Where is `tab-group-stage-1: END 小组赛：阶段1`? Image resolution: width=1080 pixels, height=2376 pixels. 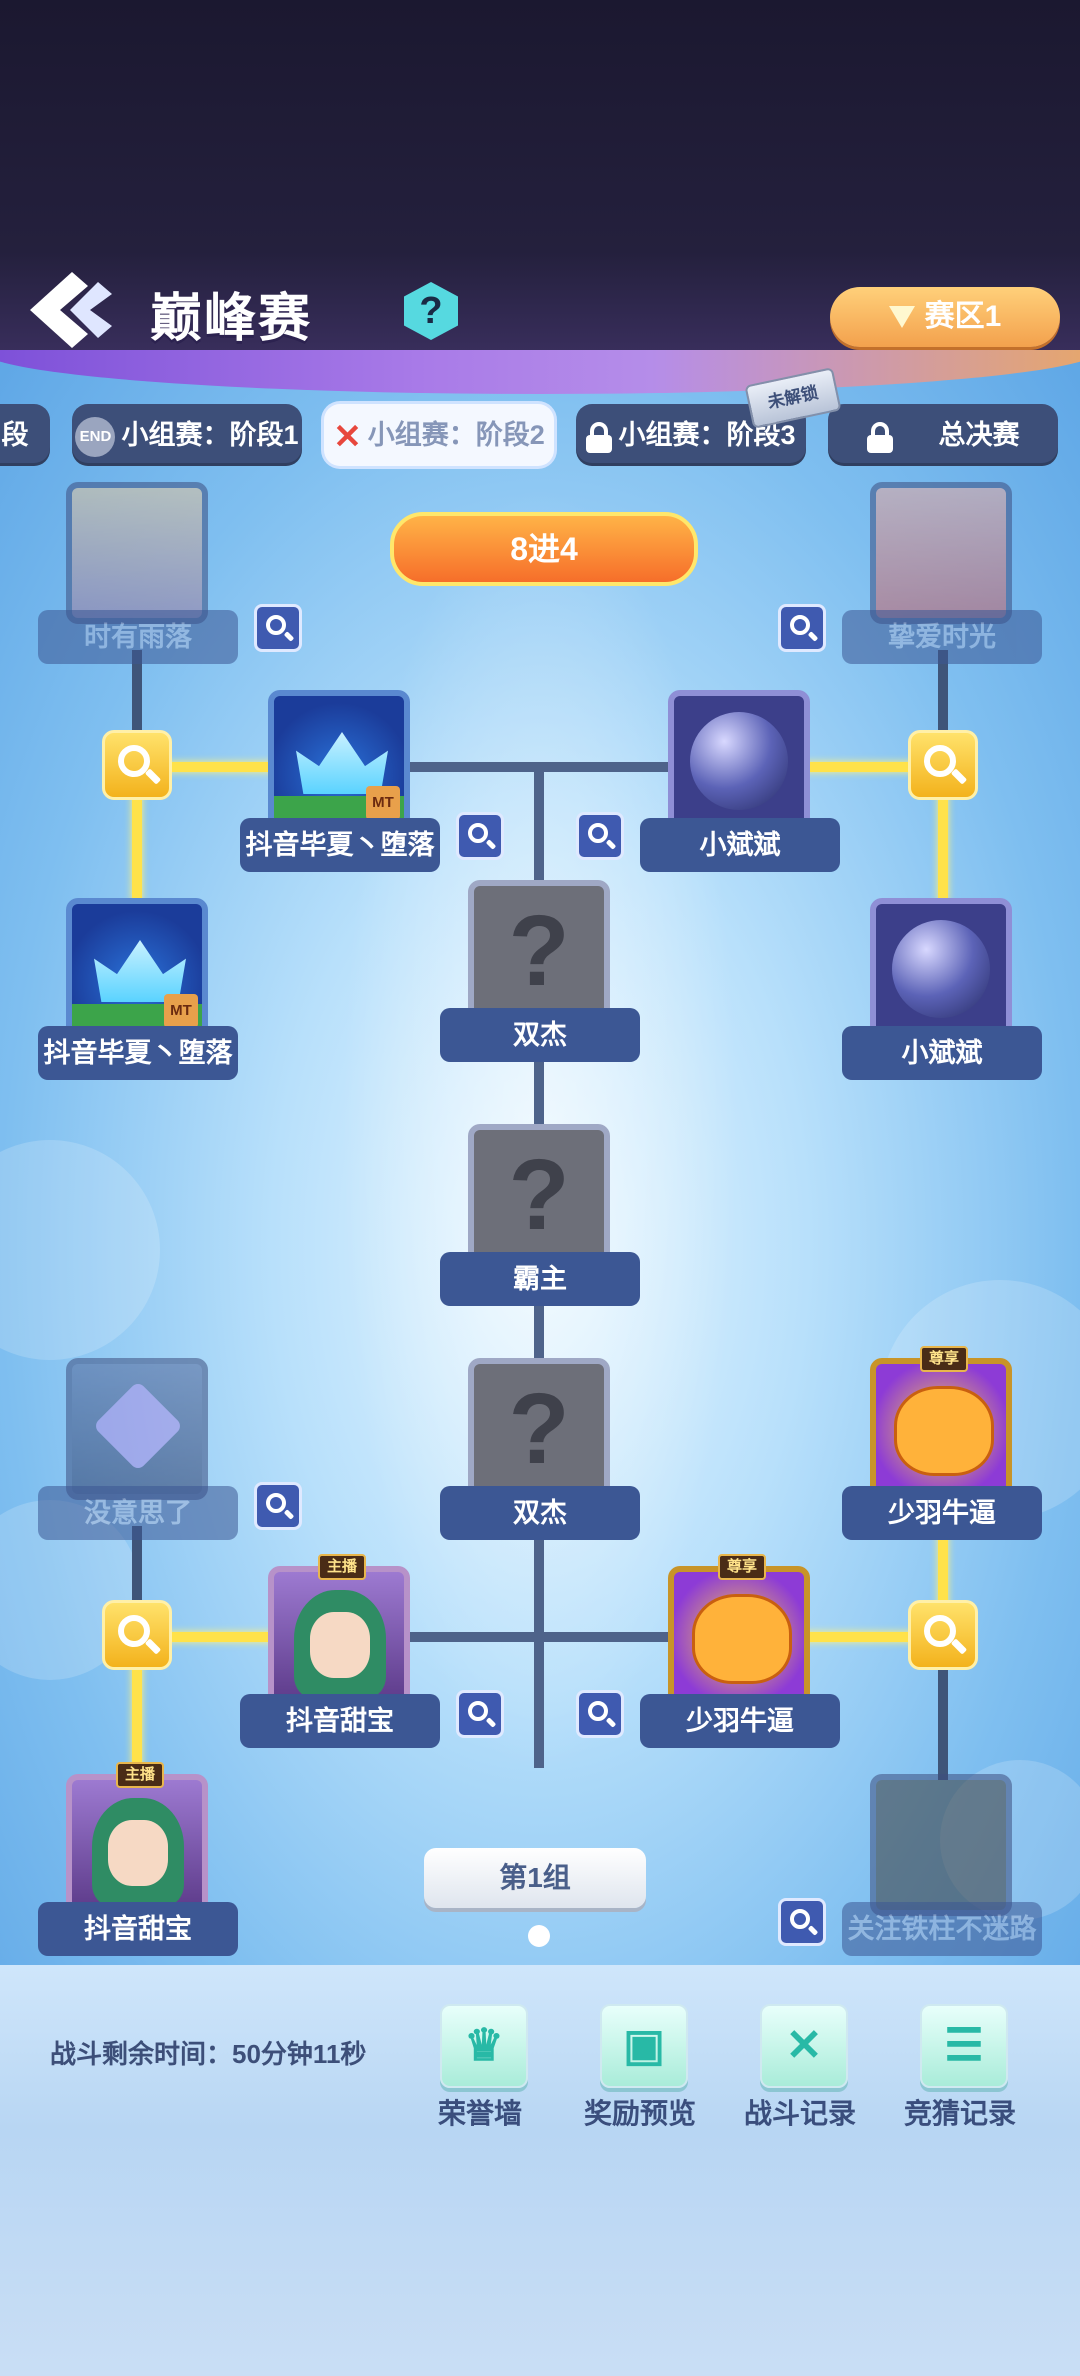
tab-group-stage-1: END 小组赛：阶段1 is located at coordinates (187, 435).